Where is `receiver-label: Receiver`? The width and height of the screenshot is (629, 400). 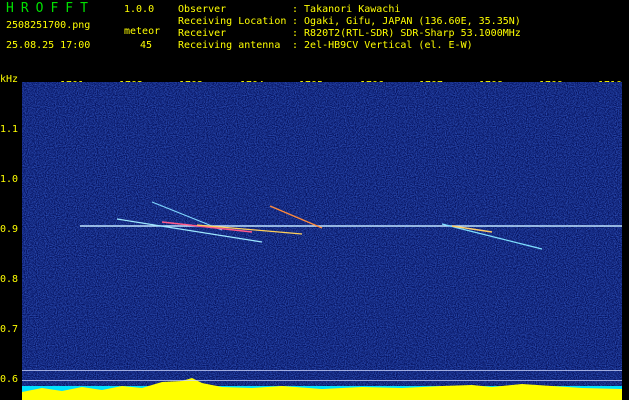 receiver-label: Receiver is located at coordinates (202, 33).